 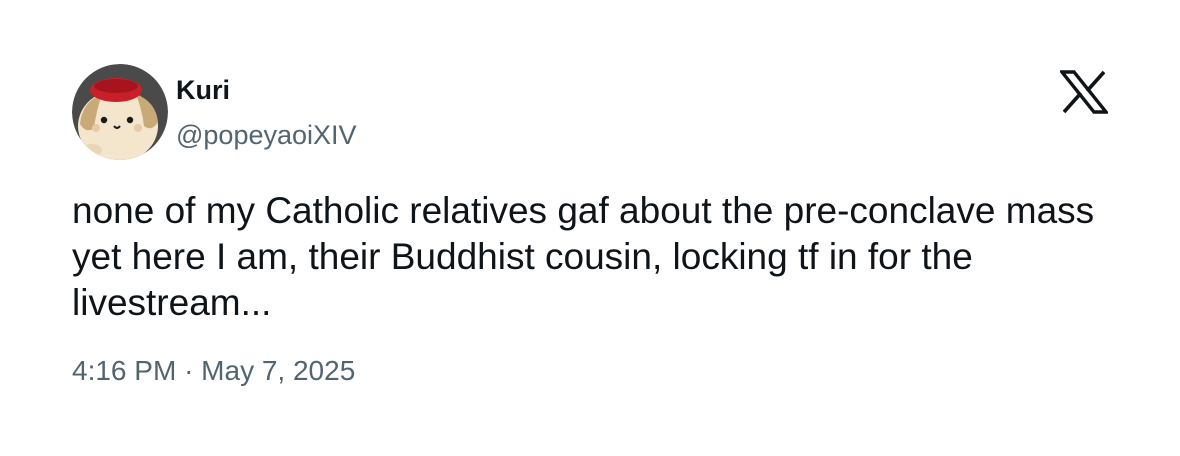 What do you see at coordinates (203, 90) in the screenshot?
I see `author-display-name: Kuri` at bounding box center [203, 90].